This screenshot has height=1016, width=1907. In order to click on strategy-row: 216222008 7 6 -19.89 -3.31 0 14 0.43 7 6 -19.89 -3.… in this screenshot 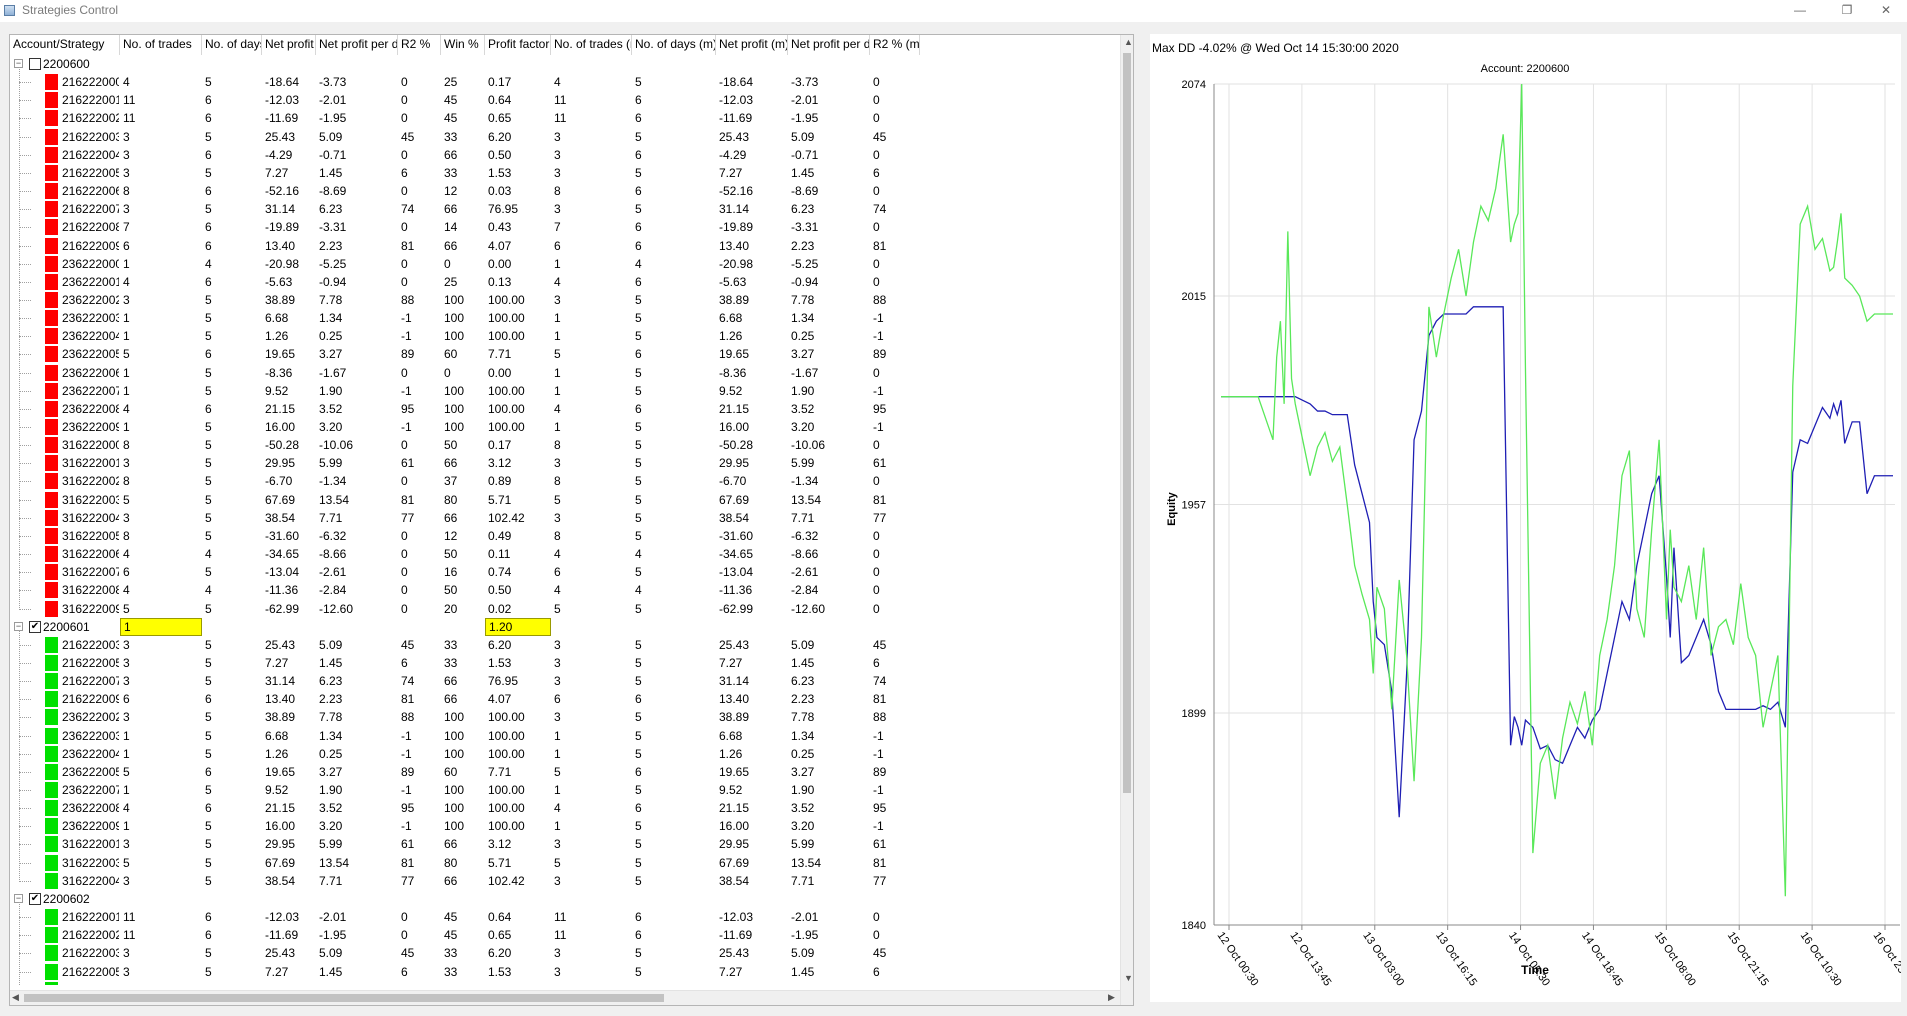, I will do `click(565, 227)`.